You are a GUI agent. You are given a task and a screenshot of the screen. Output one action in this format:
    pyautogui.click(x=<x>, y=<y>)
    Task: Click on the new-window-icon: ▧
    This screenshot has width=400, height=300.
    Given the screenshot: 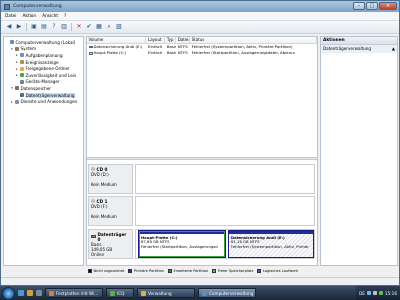 What is the action you would take?
    pyautogui.click(x=119, y=27)
    